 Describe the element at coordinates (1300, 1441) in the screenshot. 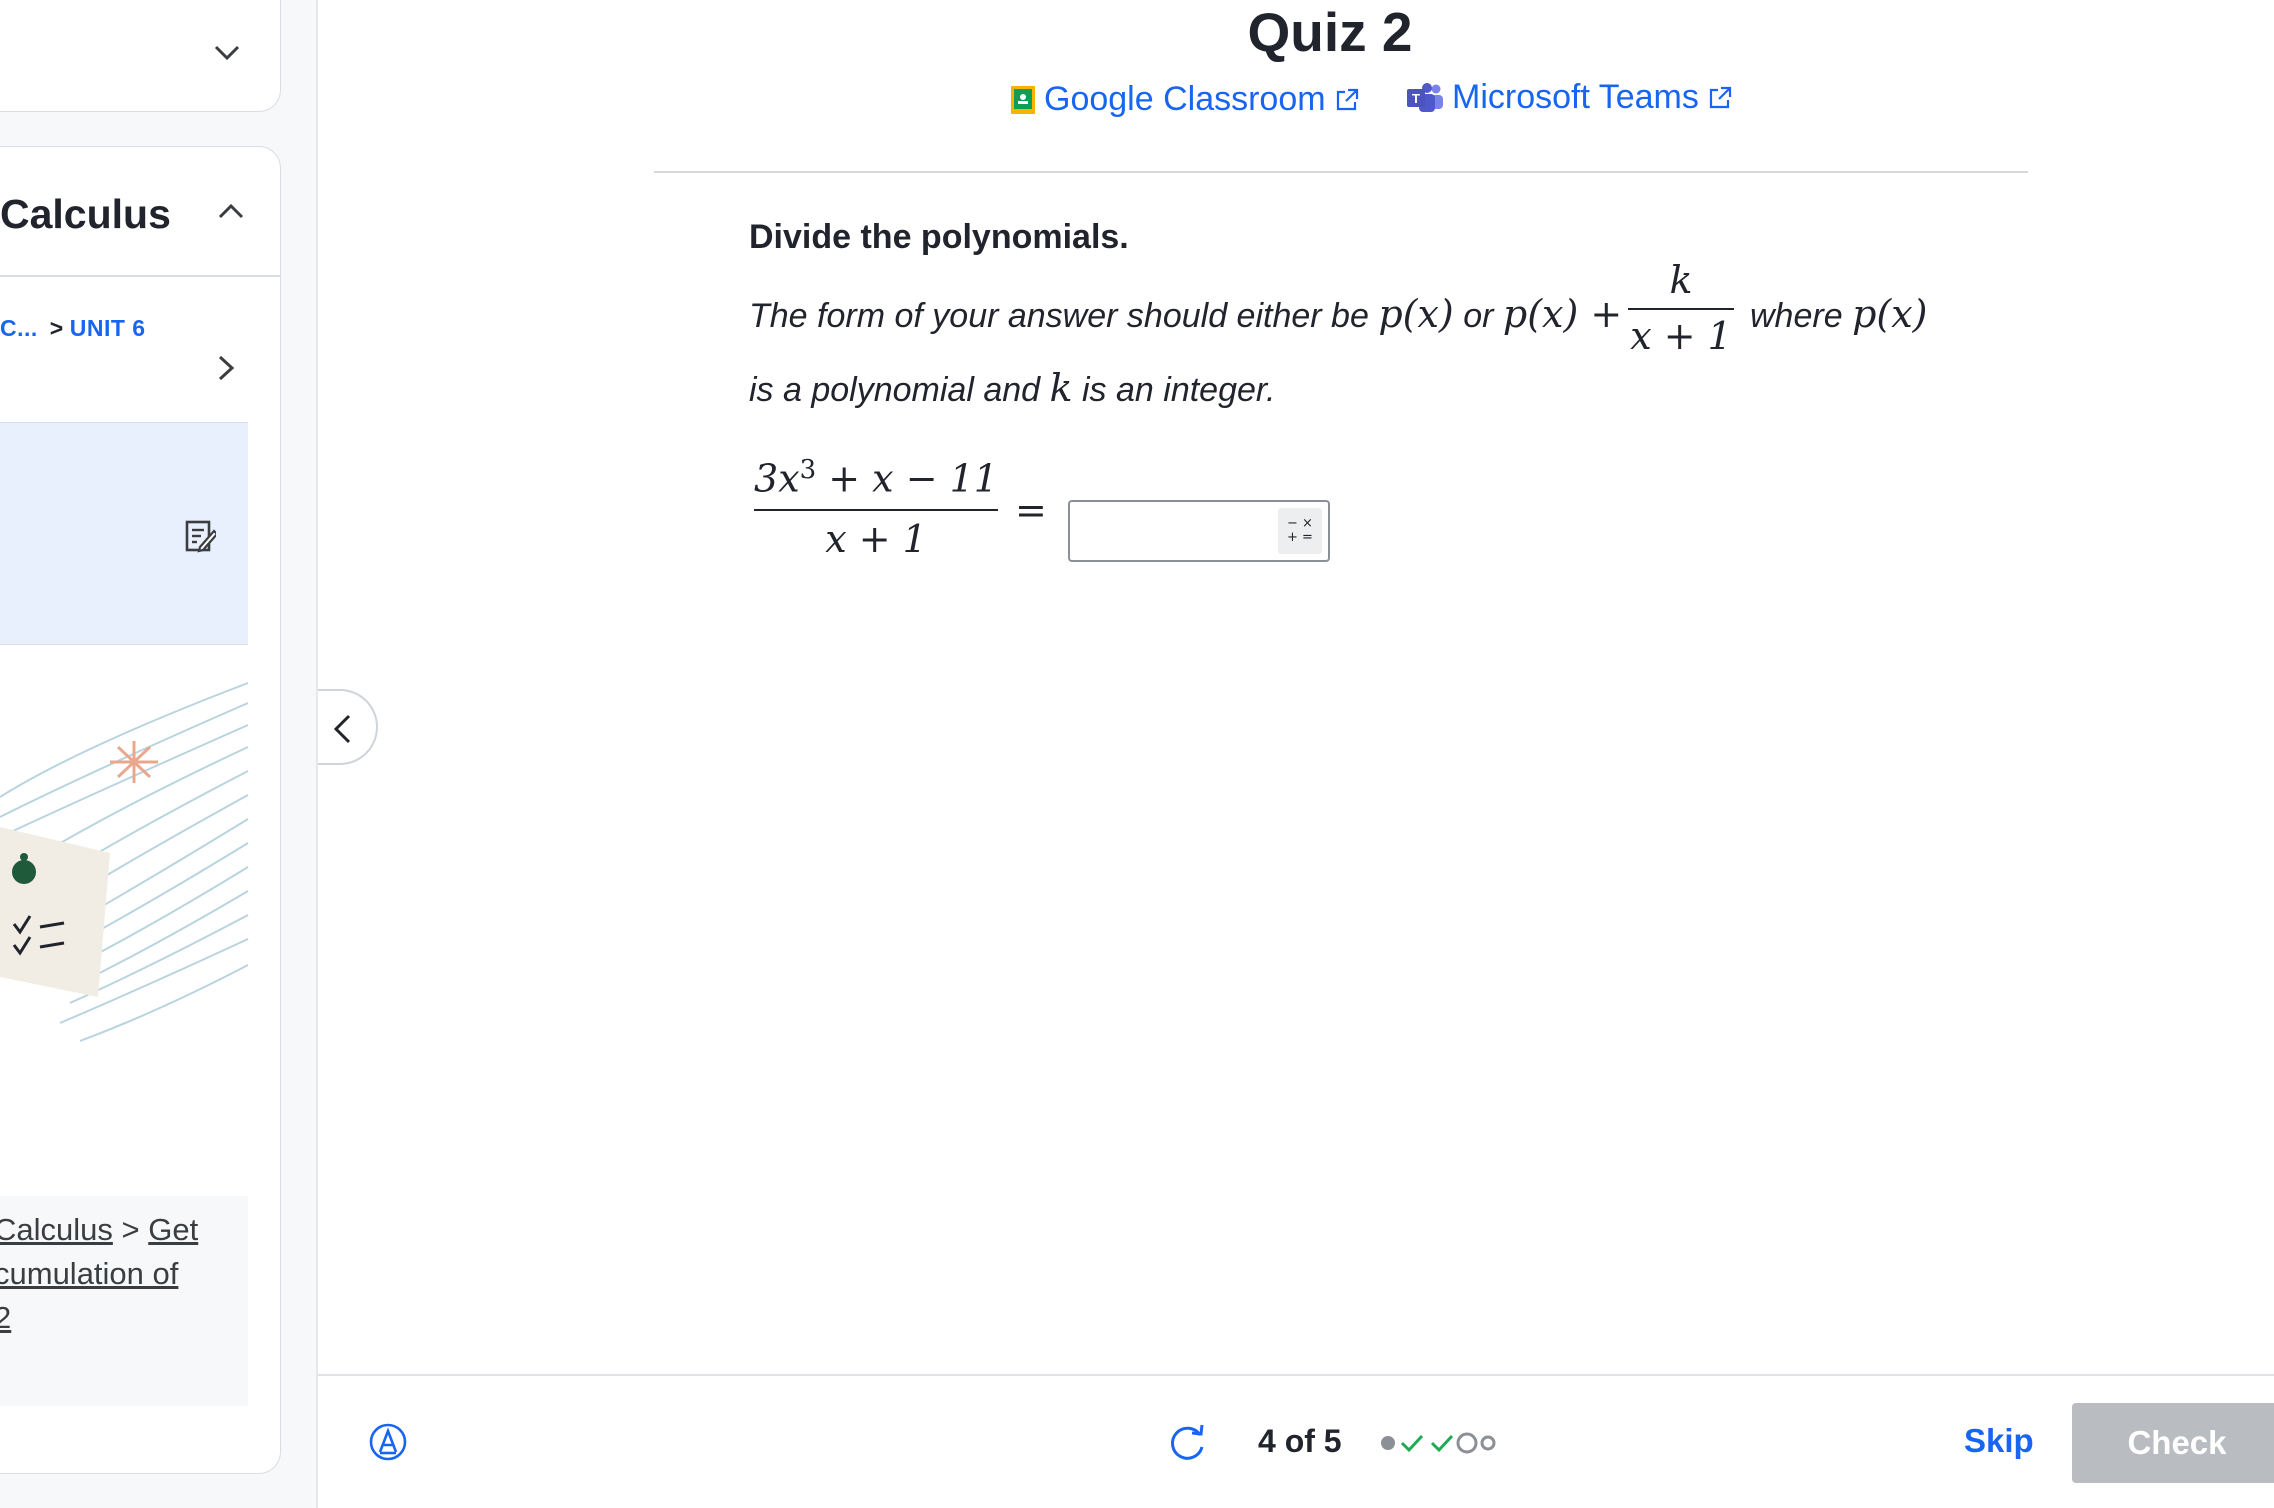

I see `progress-text: 4 of 5` at that location.